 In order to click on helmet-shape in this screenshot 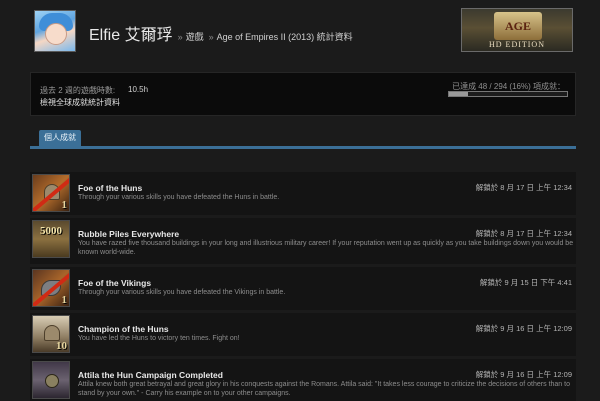, I will do `click(52, 333)`.